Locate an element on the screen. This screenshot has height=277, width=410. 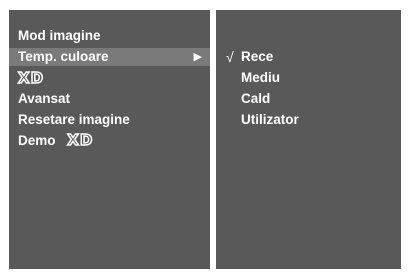
check-icon: √ is located at coordinates (230, 57).